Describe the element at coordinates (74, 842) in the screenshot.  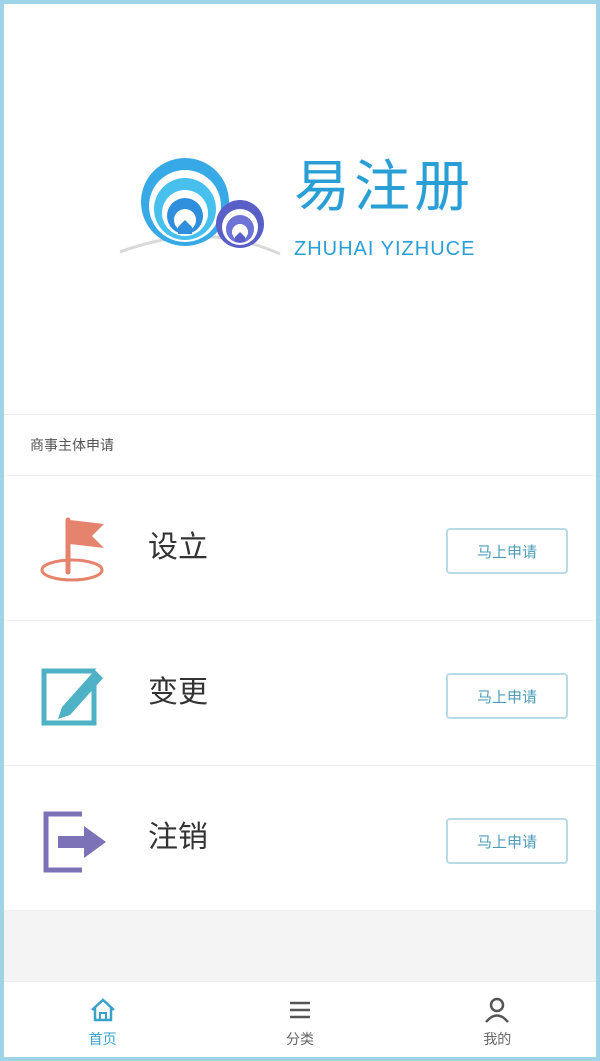
I see `exit-icon` at that location.